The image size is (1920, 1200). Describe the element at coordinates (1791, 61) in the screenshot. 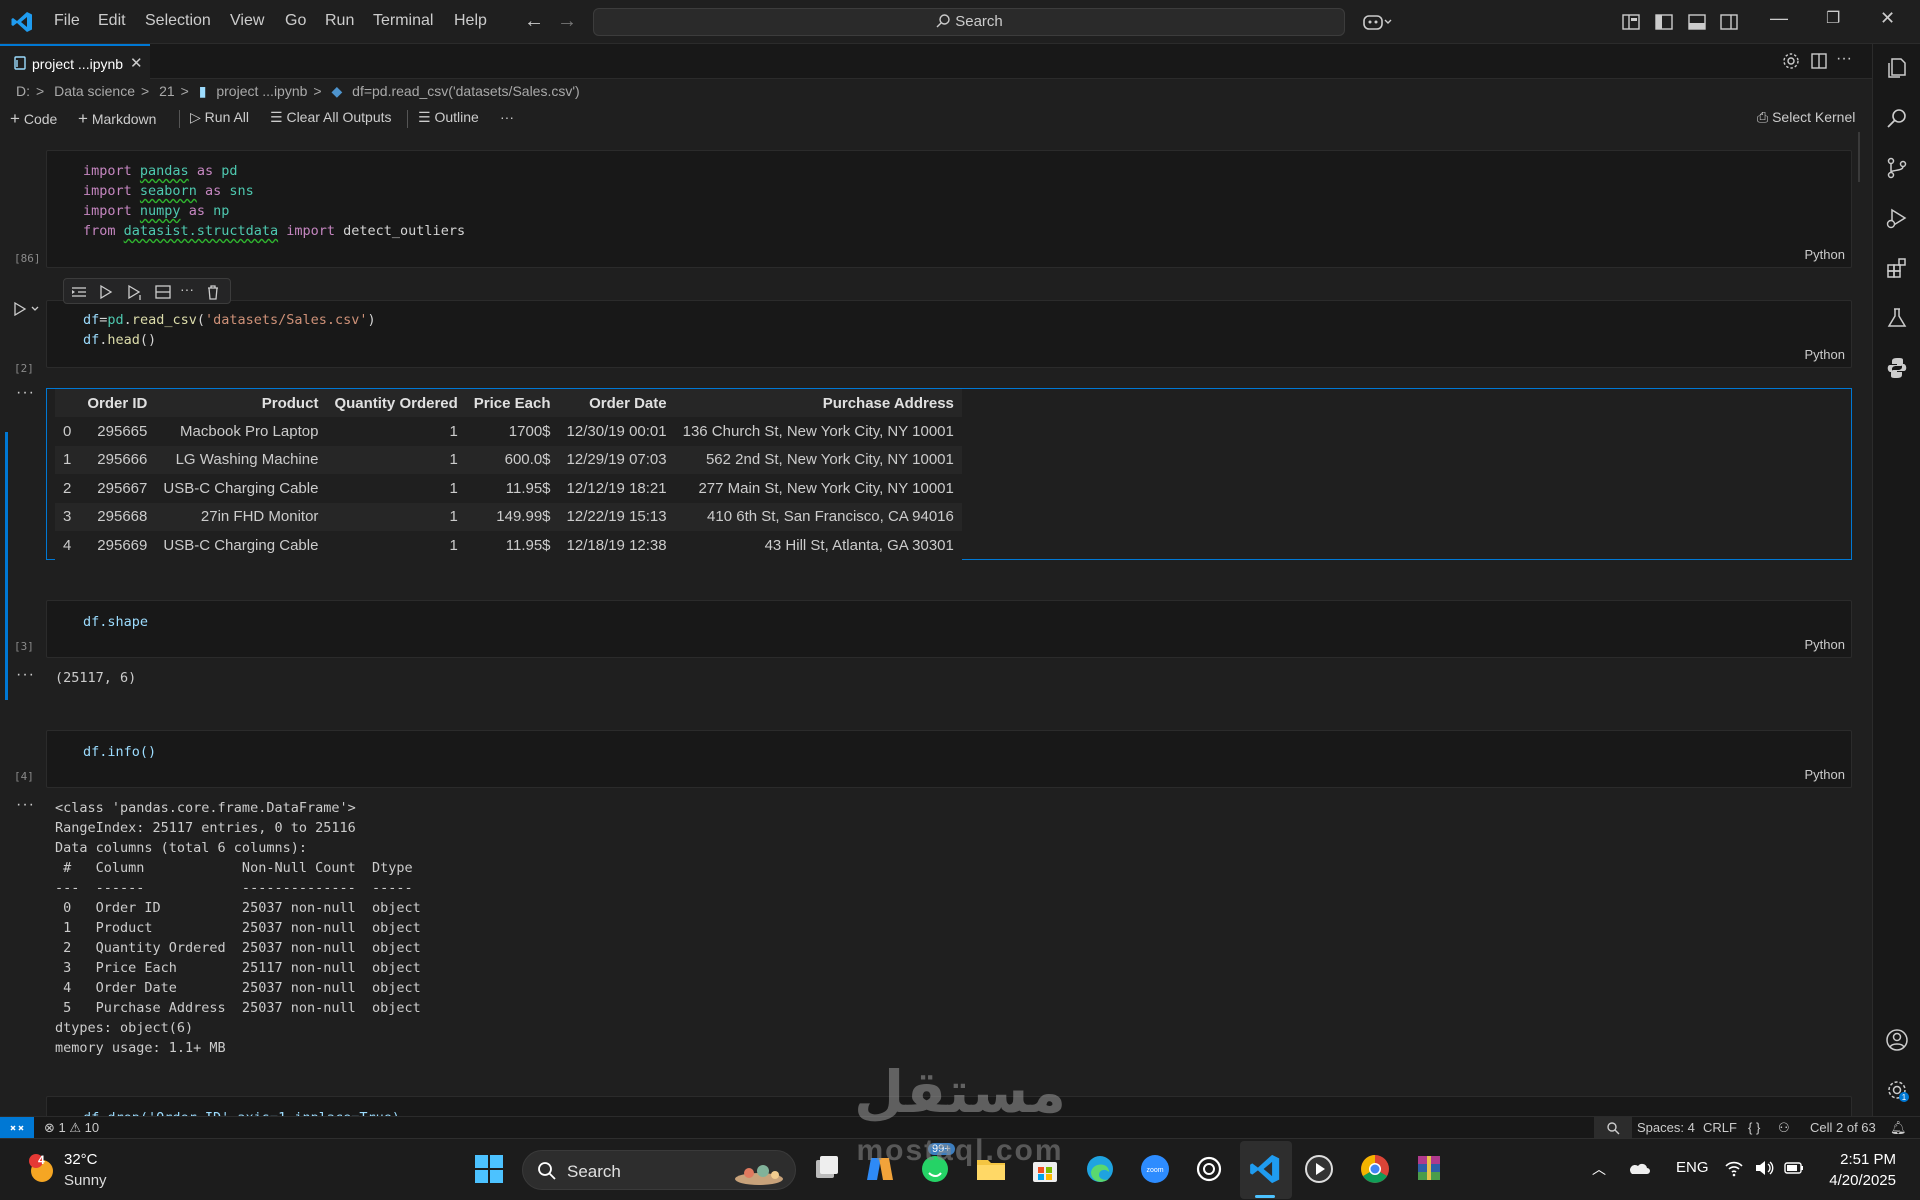

I see `notebook-settings-gear-icon` at that location.